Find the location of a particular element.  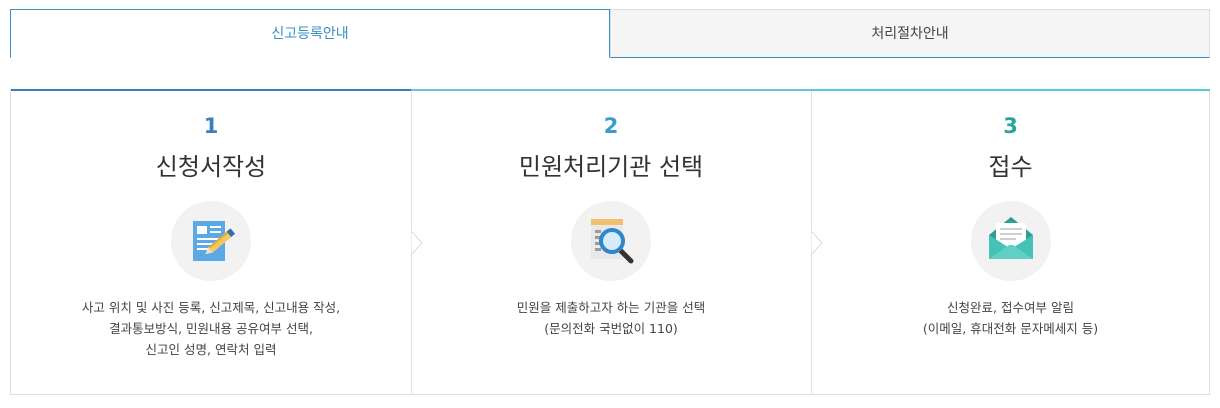

envelope-letter-icon is located at coordinates (1011, 238).